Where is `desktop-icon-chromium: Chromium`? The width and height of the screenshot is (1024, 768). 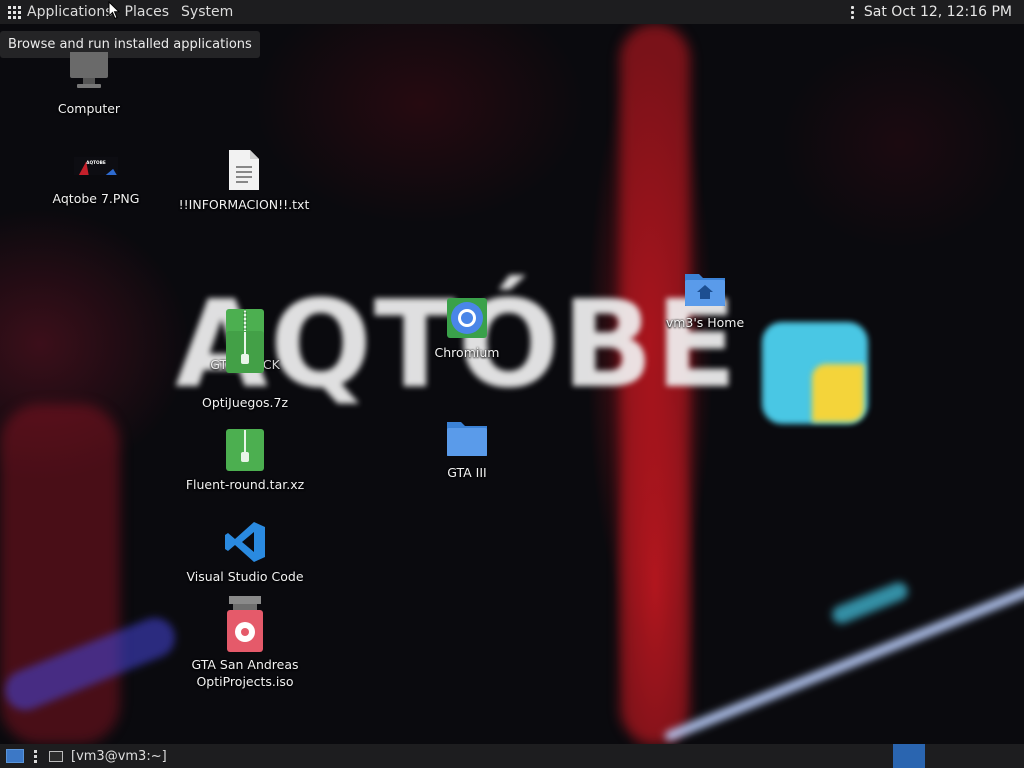 desktop-icon-chromium: Chromium is located at coordinates (467, 328).